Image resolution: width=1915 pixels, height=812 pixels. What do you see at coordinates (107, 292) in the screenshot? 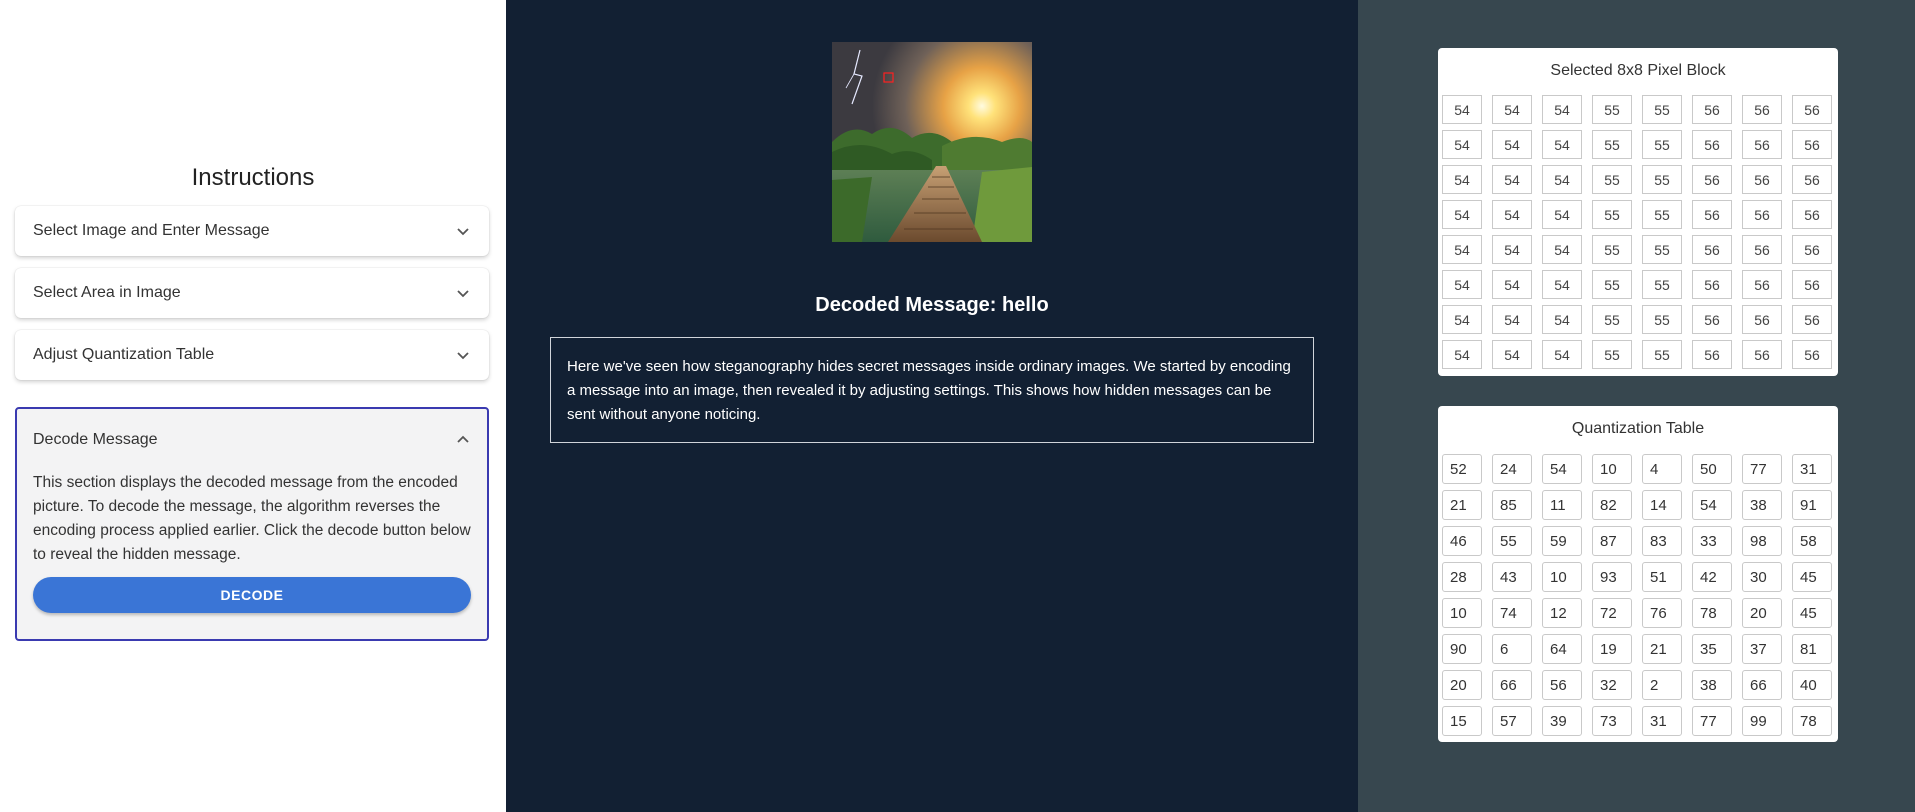
I see `accordion-title: Select Area in Image` at bounding box center [107, 292].